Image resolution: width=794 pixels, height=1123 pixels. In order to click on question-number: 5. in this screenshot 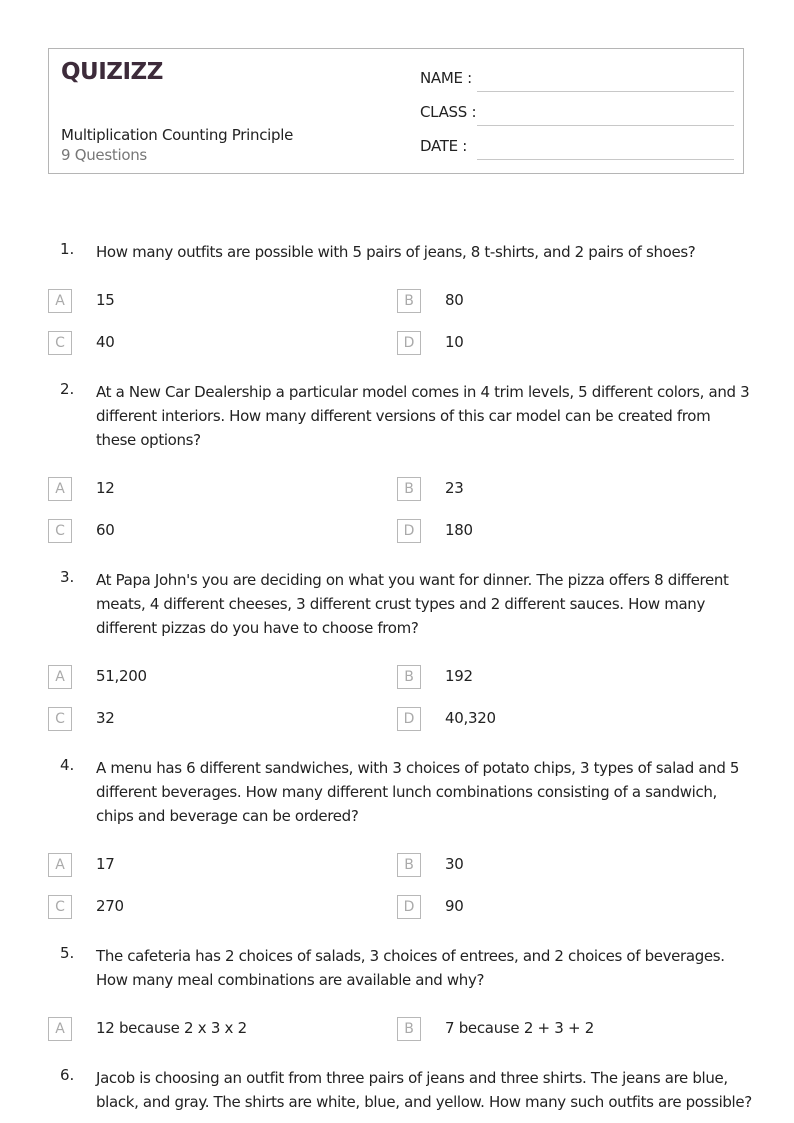, I will do `click(67, 953)`.